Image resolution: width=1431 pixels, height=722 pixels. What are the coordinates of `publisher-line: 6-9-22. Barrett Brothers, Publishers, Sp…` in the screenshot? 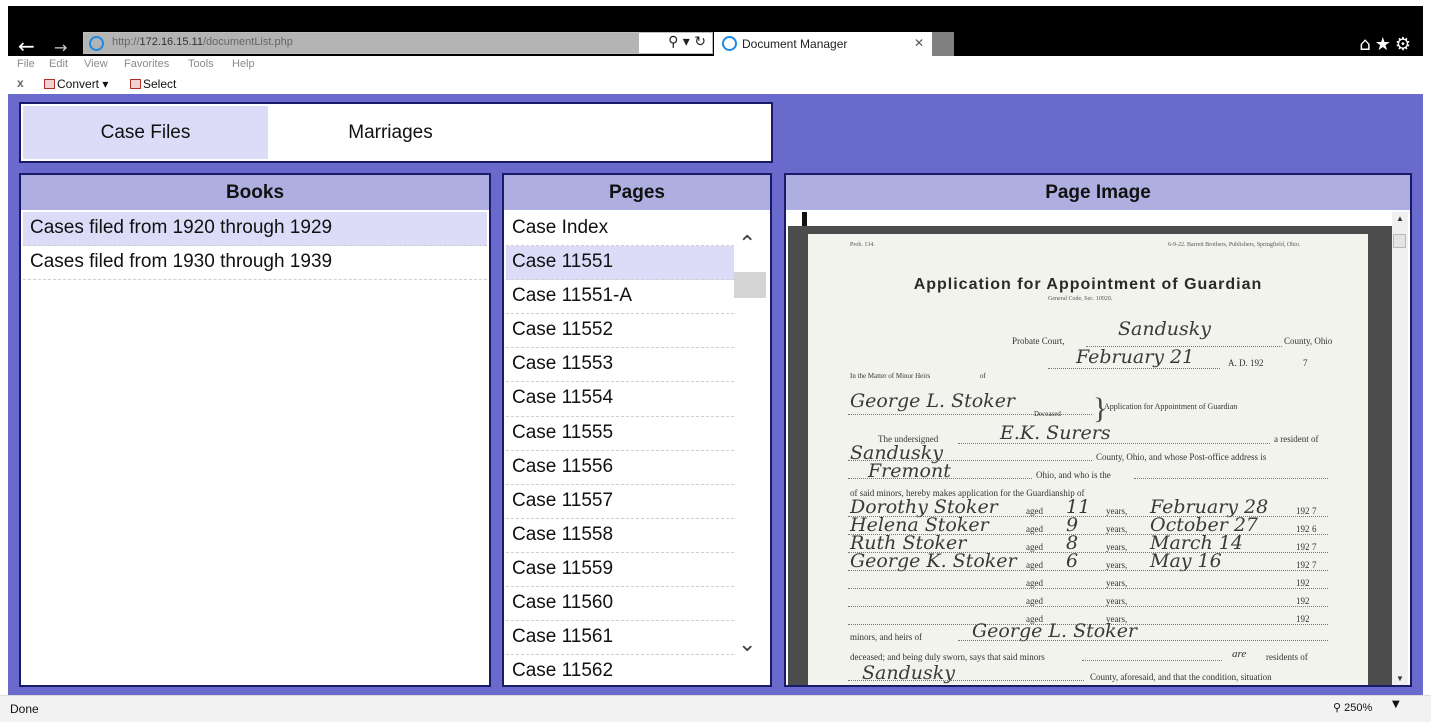 It's located at (1234, 245).